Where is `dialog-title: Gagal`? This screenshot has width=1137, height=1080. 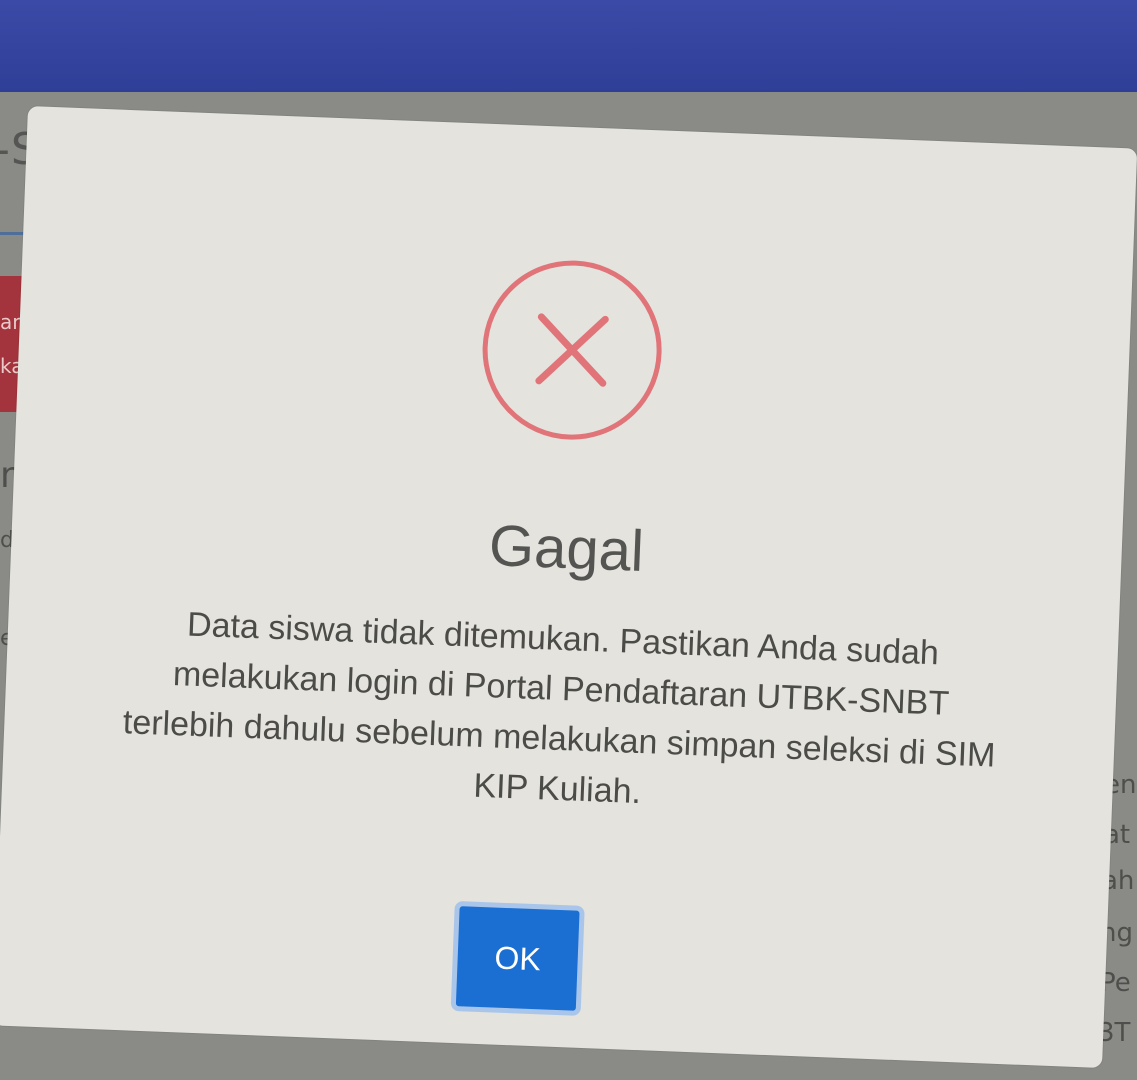 dialog-title: Gagal is located at coordinates (566, 548).